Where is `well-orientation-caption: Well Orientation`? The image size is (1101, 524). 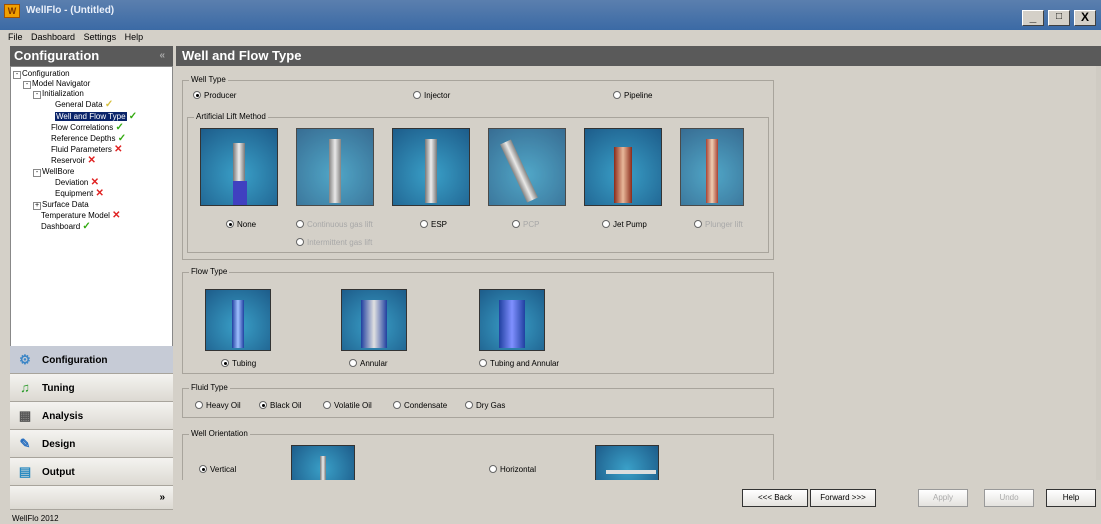
well-orientation-caption: Well Orientation is located at coordinates (219, 433).